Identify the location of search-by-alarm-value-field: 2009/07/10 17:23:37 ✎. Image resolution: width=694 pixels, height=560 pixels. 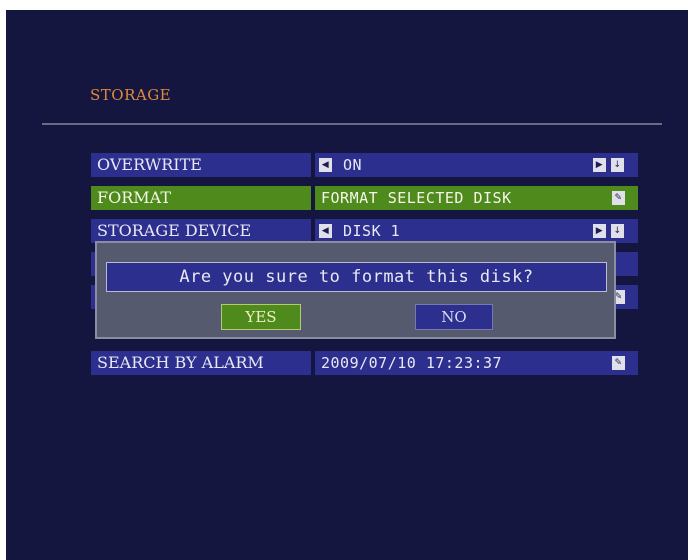
(476, 363).